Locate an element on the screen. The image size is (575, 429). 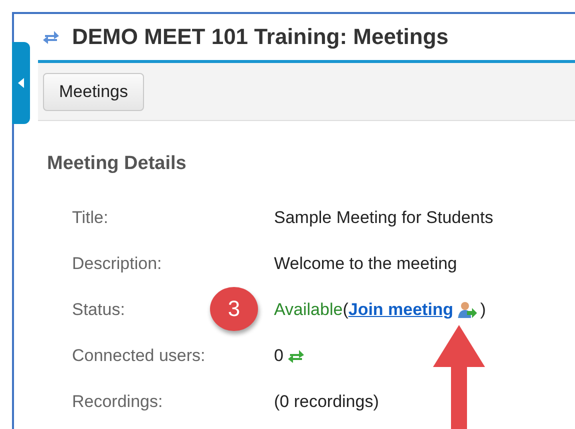
field-label: Status: is located at coordinates (98, 309).